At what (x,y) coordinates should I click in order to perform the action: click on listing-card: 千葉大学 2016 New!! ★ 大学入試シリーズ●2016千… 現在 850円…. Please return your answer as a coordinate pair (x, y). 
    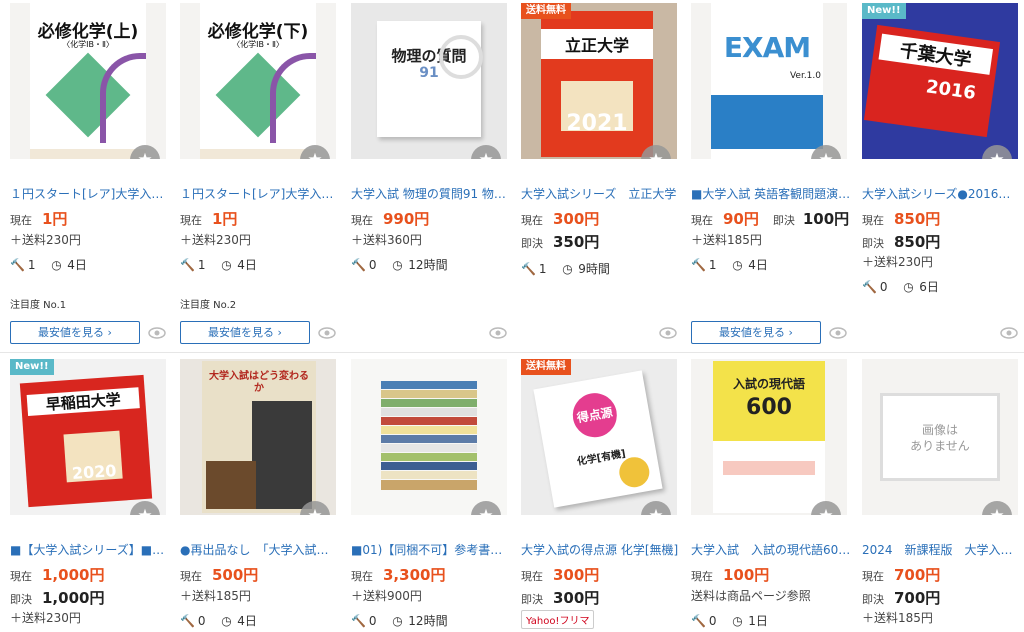
    Looking at the image, I should click on (943, 177).